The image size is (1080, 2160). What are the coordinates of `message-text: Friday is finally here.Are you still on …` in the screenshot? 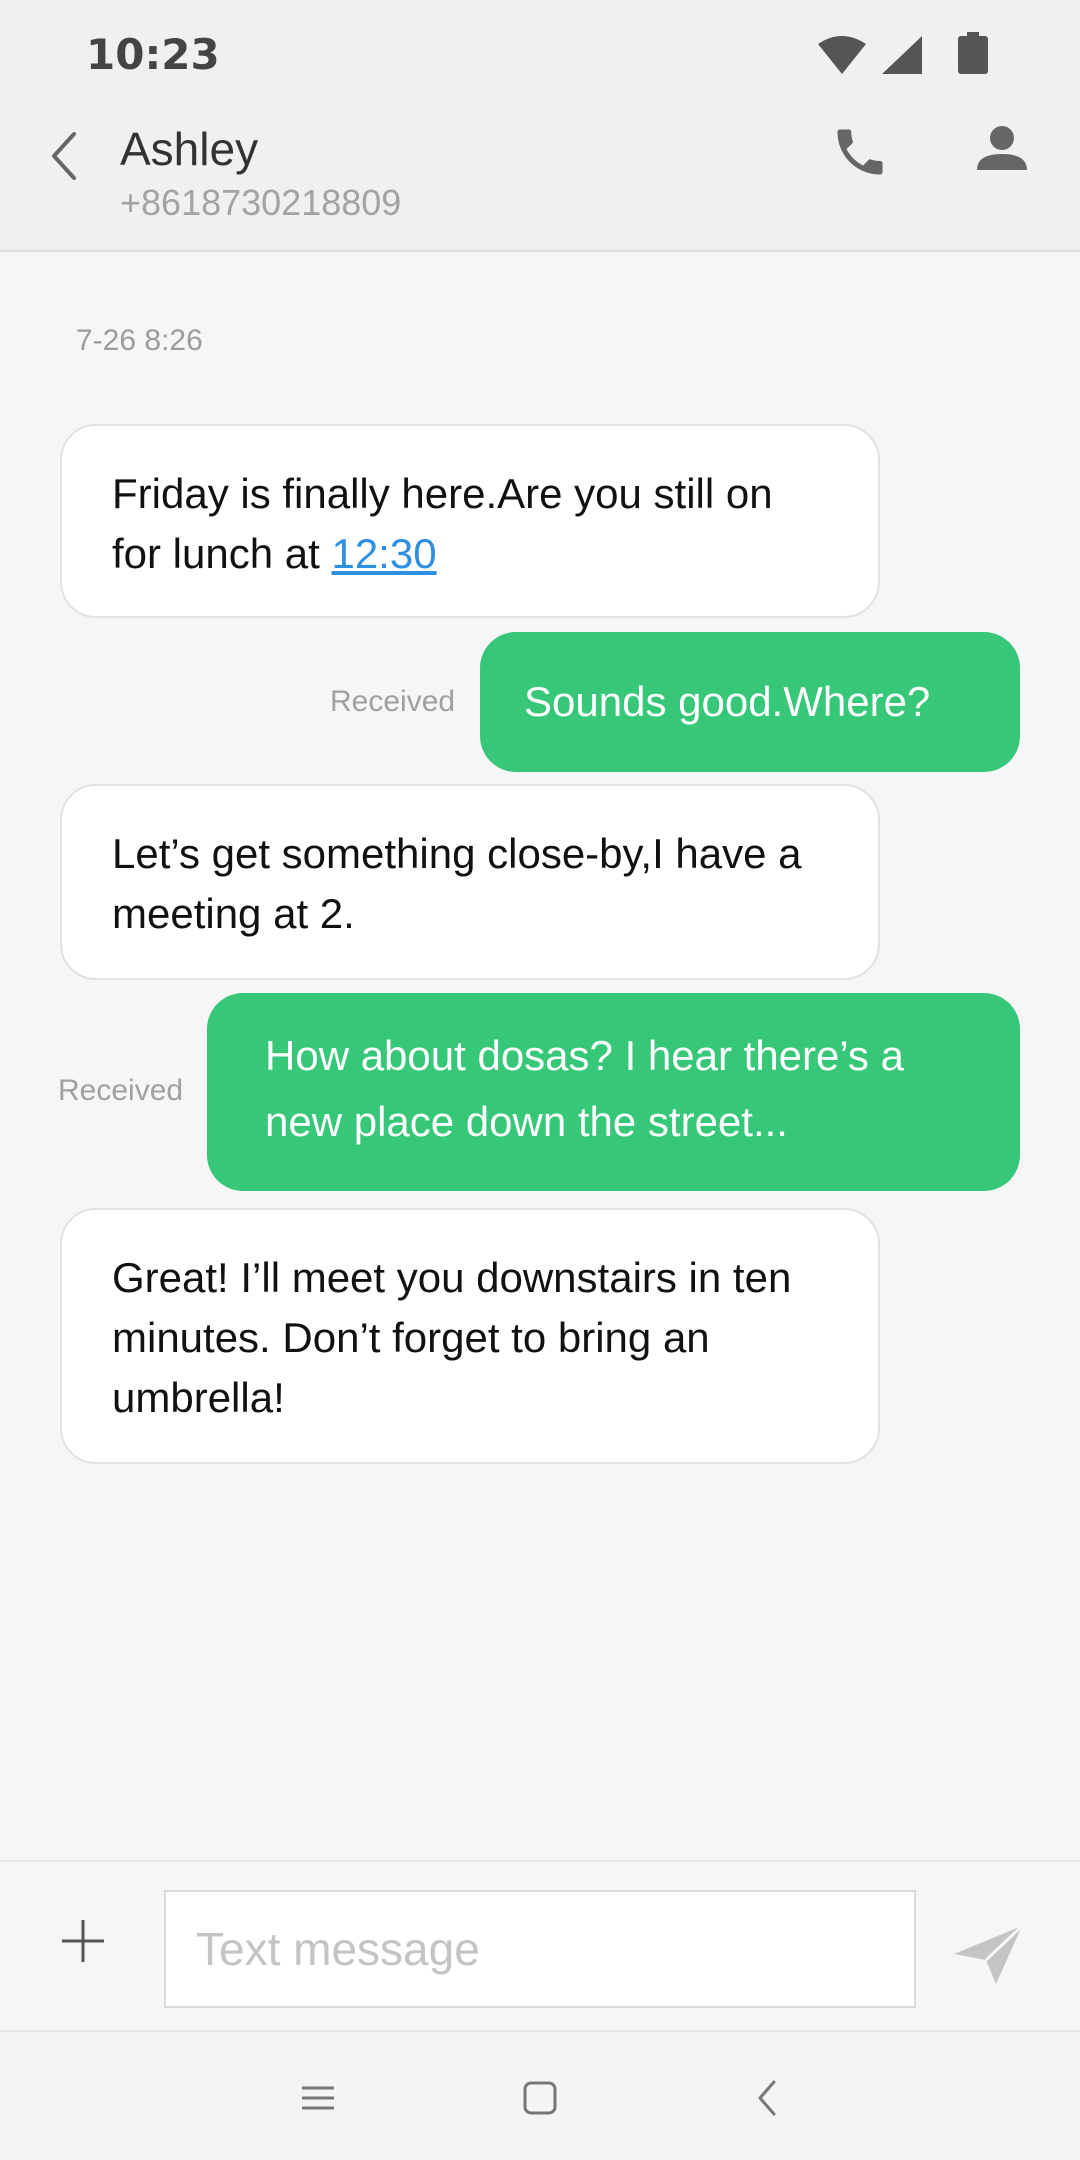 It's located at (442, 523).